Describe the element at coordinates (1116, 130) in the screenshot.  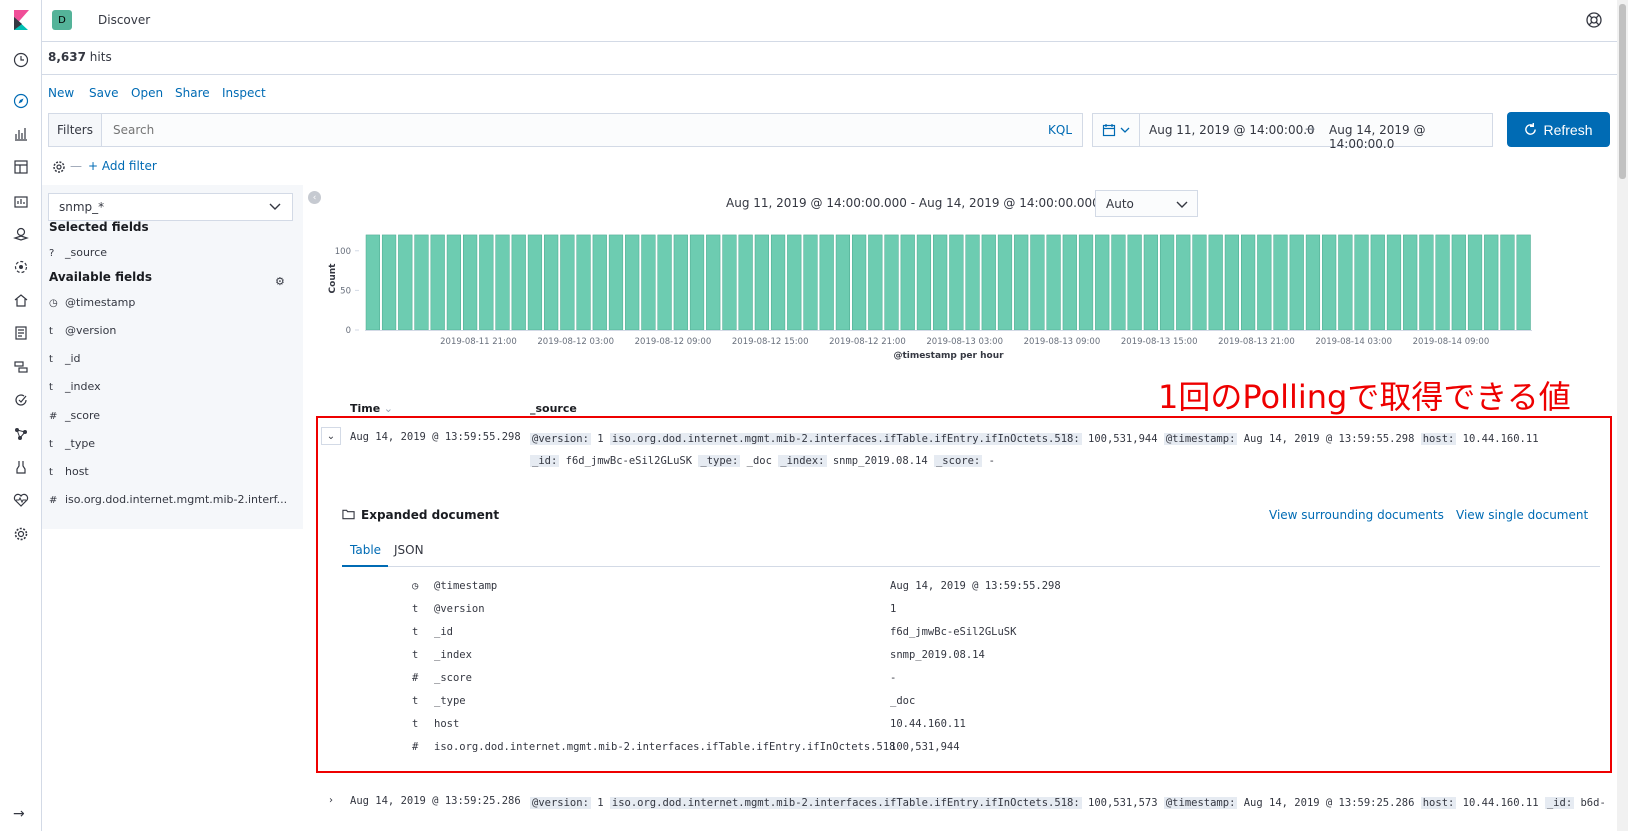
I see `calendar-quick-menu` at that location.